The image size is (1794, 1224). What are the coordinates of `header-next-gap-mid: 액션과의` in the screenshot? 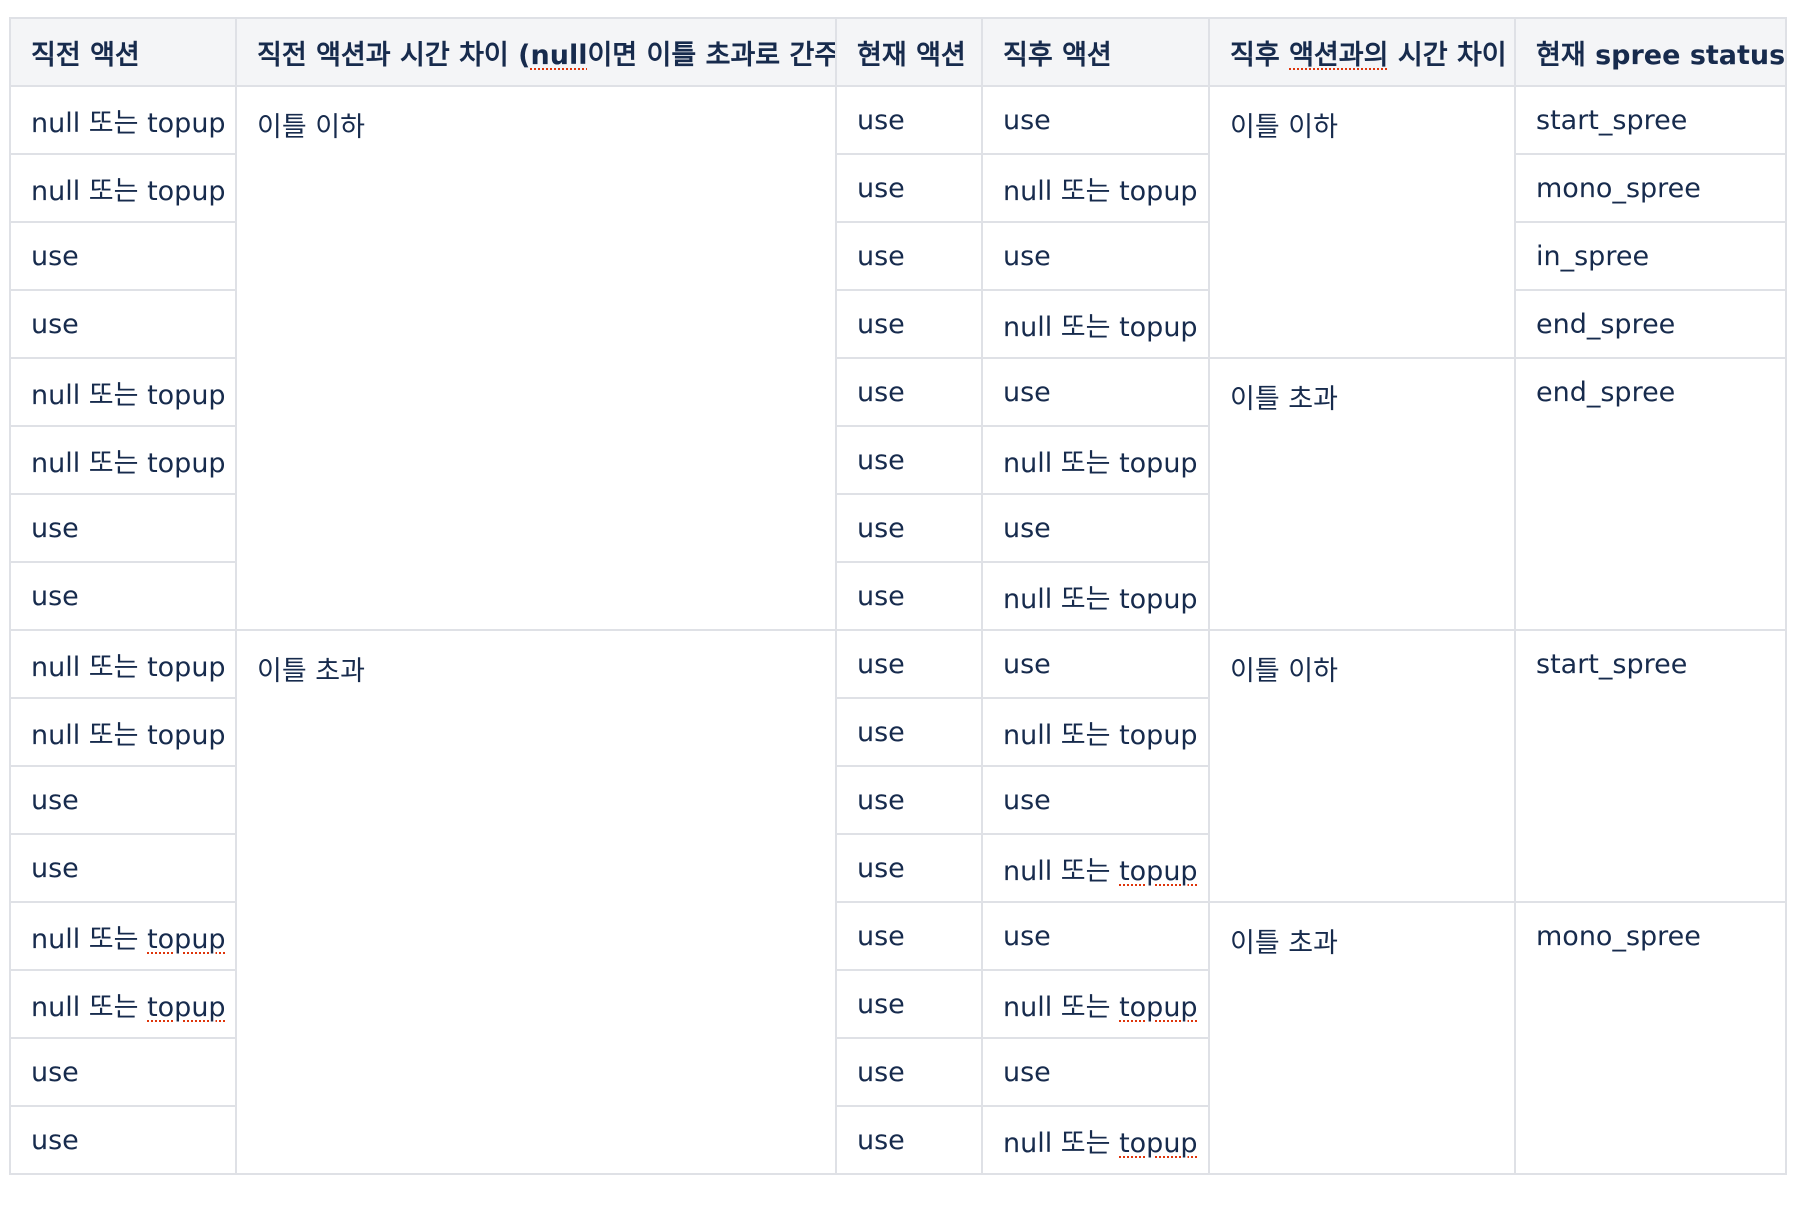 It's located at (1339, 55).